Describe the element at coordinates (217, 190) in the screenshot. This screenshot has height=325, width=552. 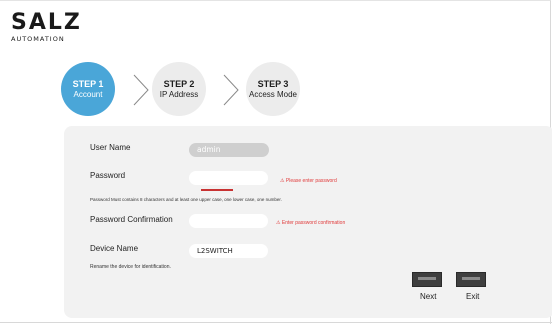
I see `password-strength-bar` at that location.